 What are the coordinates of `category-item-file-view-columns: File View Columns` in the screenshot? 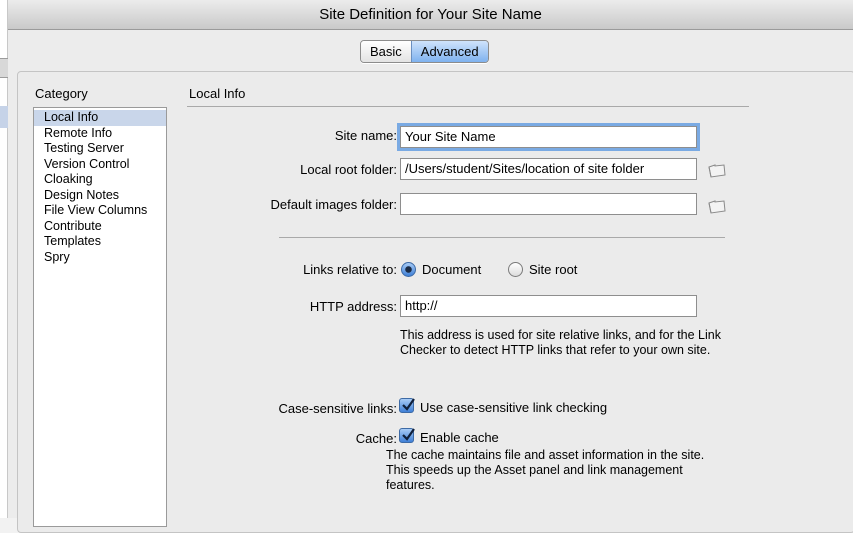 It's located at (100, 211).